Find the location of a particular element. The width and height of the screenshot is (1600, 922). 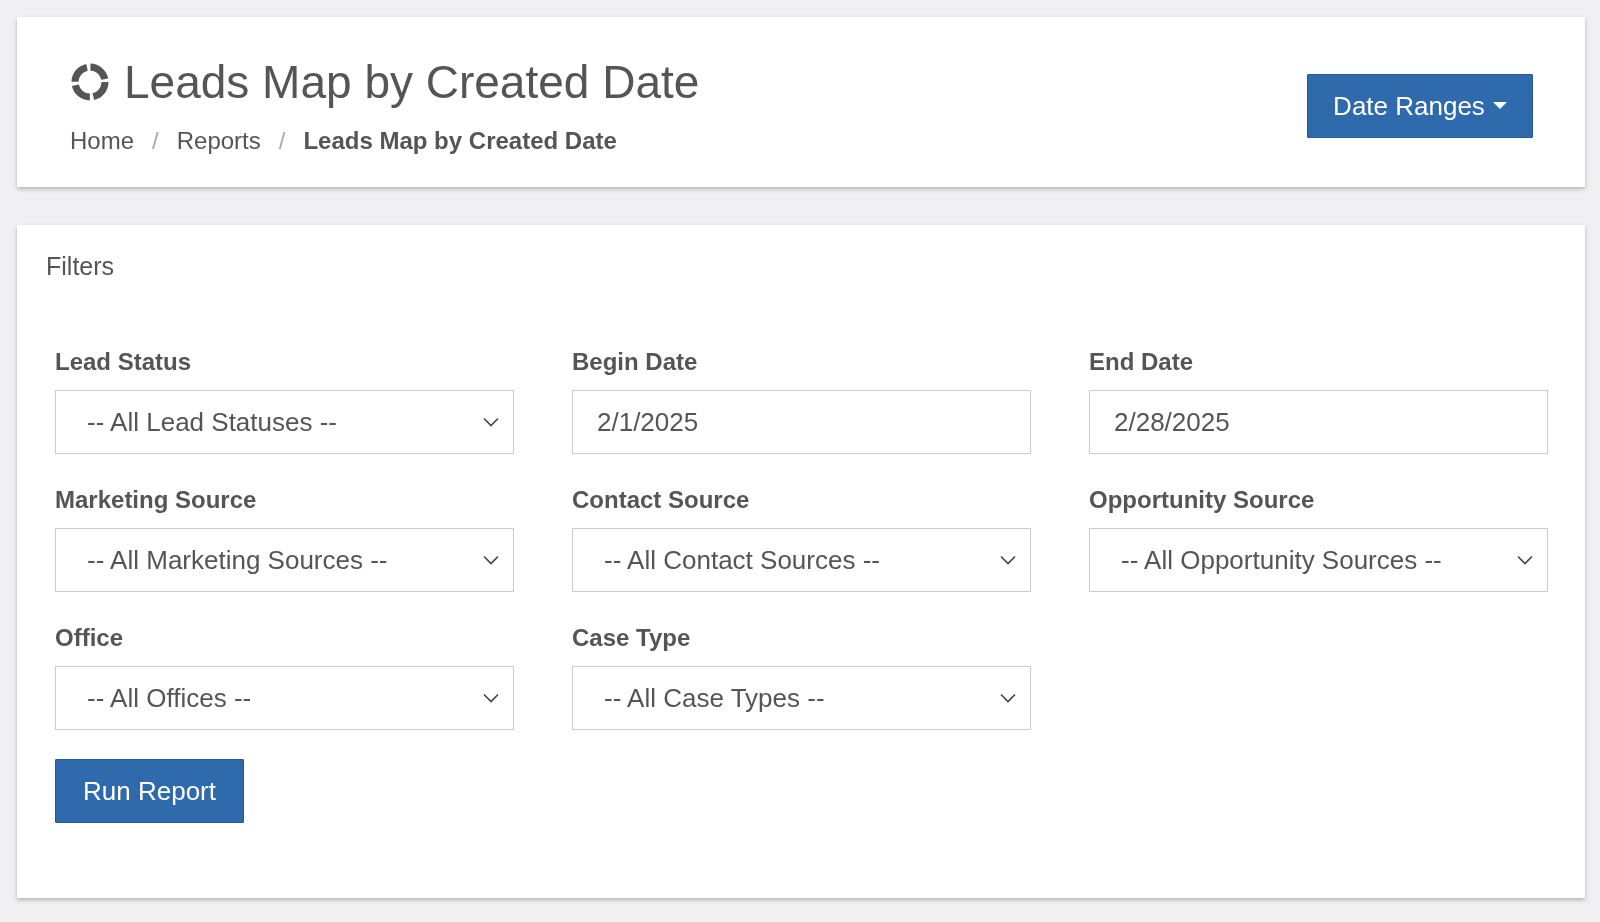

date-ranges-button: Date Ranges is located at coordinates (1420, 106).